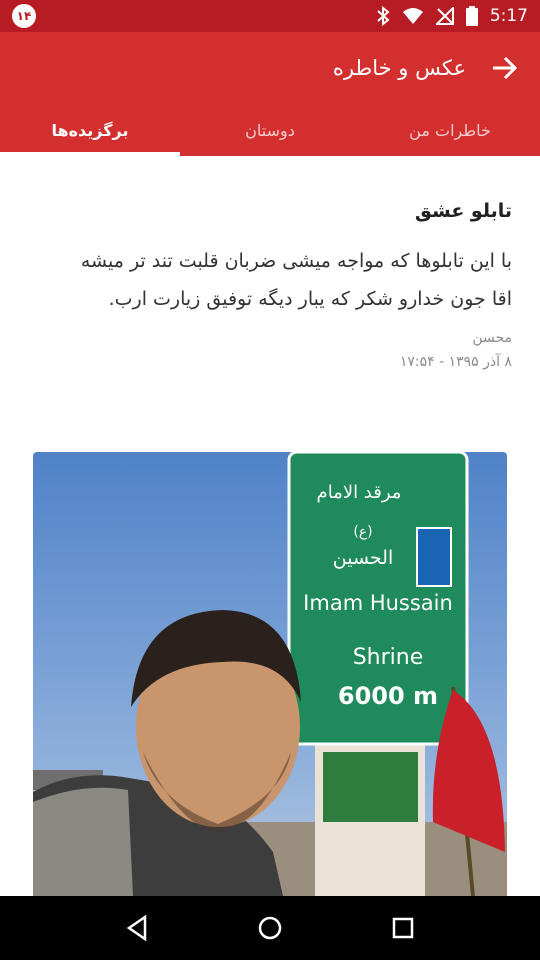 Image resolution: width=540 pixels, height=960 pixels. I want to click on tab-my-memories: خاطرات من, so click(450, 130).